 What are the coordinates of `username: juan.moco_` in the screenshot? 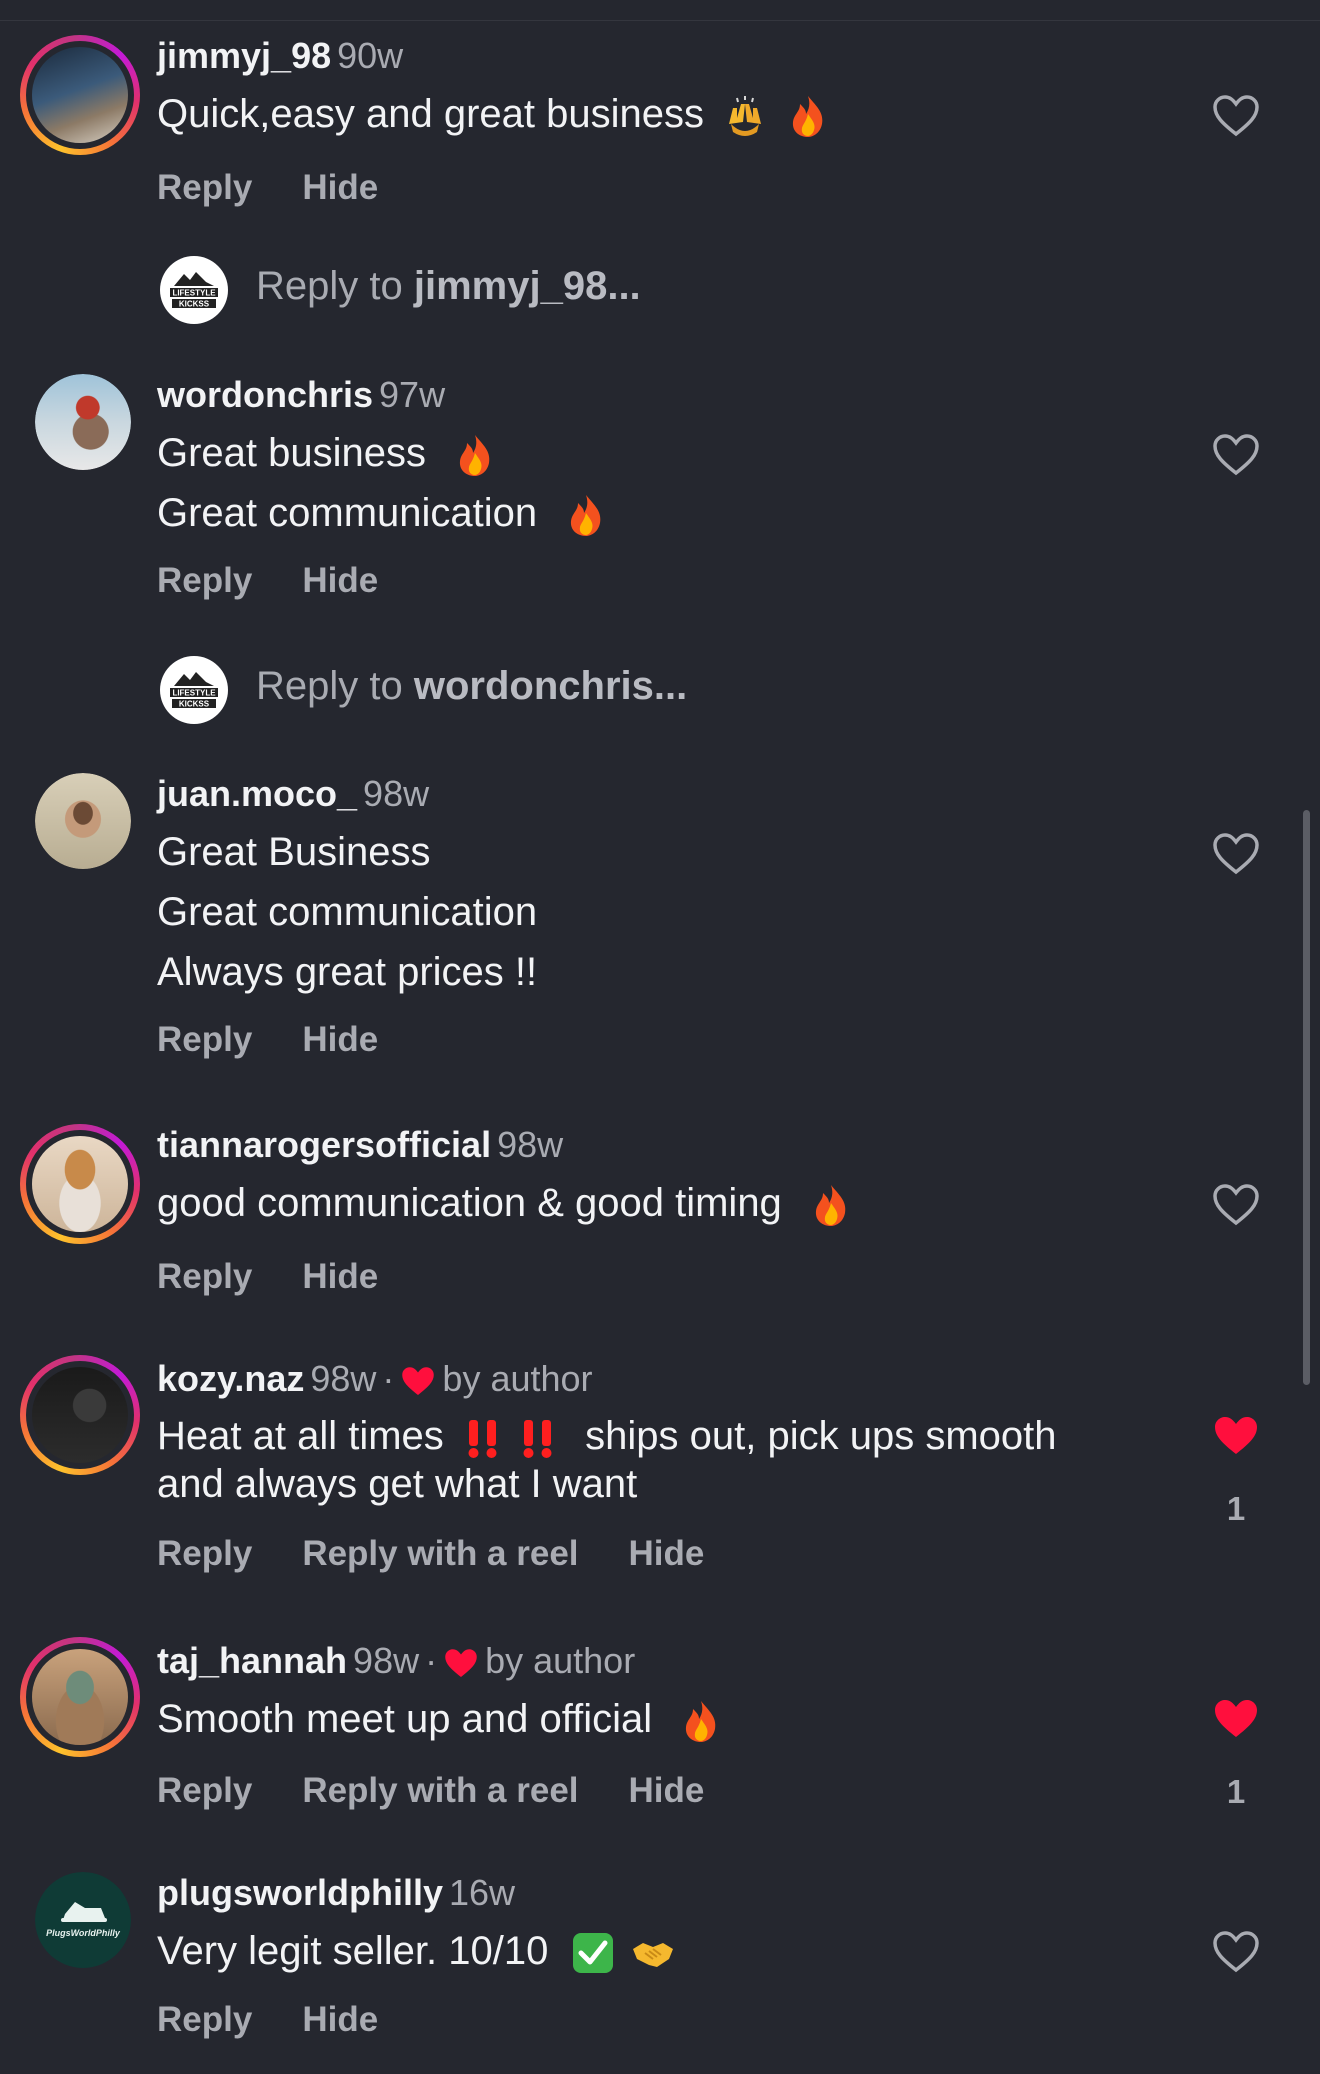 It's located at (257, 793).